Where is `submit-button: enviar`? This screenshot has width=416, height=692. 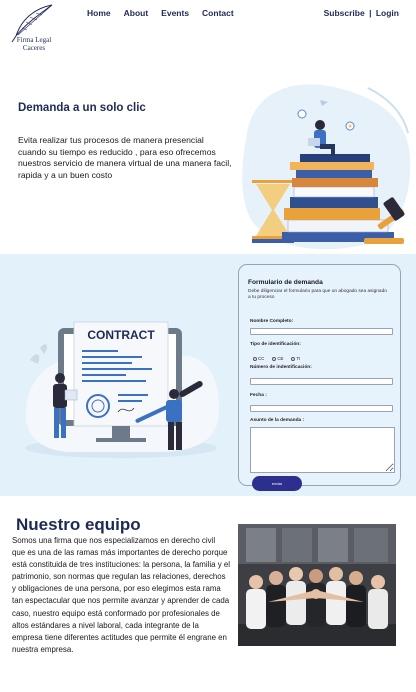
submit-button: enviar is located at coordinates (277, 483).